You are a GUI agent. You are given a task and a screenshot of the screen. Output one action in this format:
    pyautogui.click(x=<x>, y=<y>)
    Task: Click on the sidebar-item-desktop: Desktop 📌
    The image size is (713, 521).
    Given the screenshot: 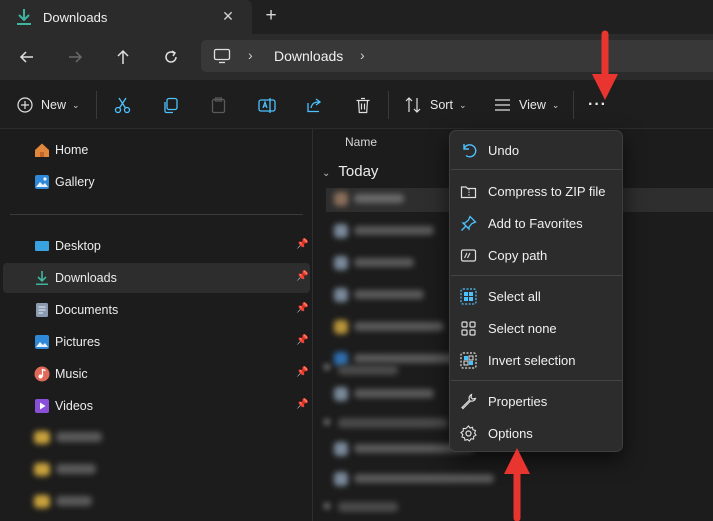 What is the action you would take?
    pyautogui.click(x=156, y=246)
    